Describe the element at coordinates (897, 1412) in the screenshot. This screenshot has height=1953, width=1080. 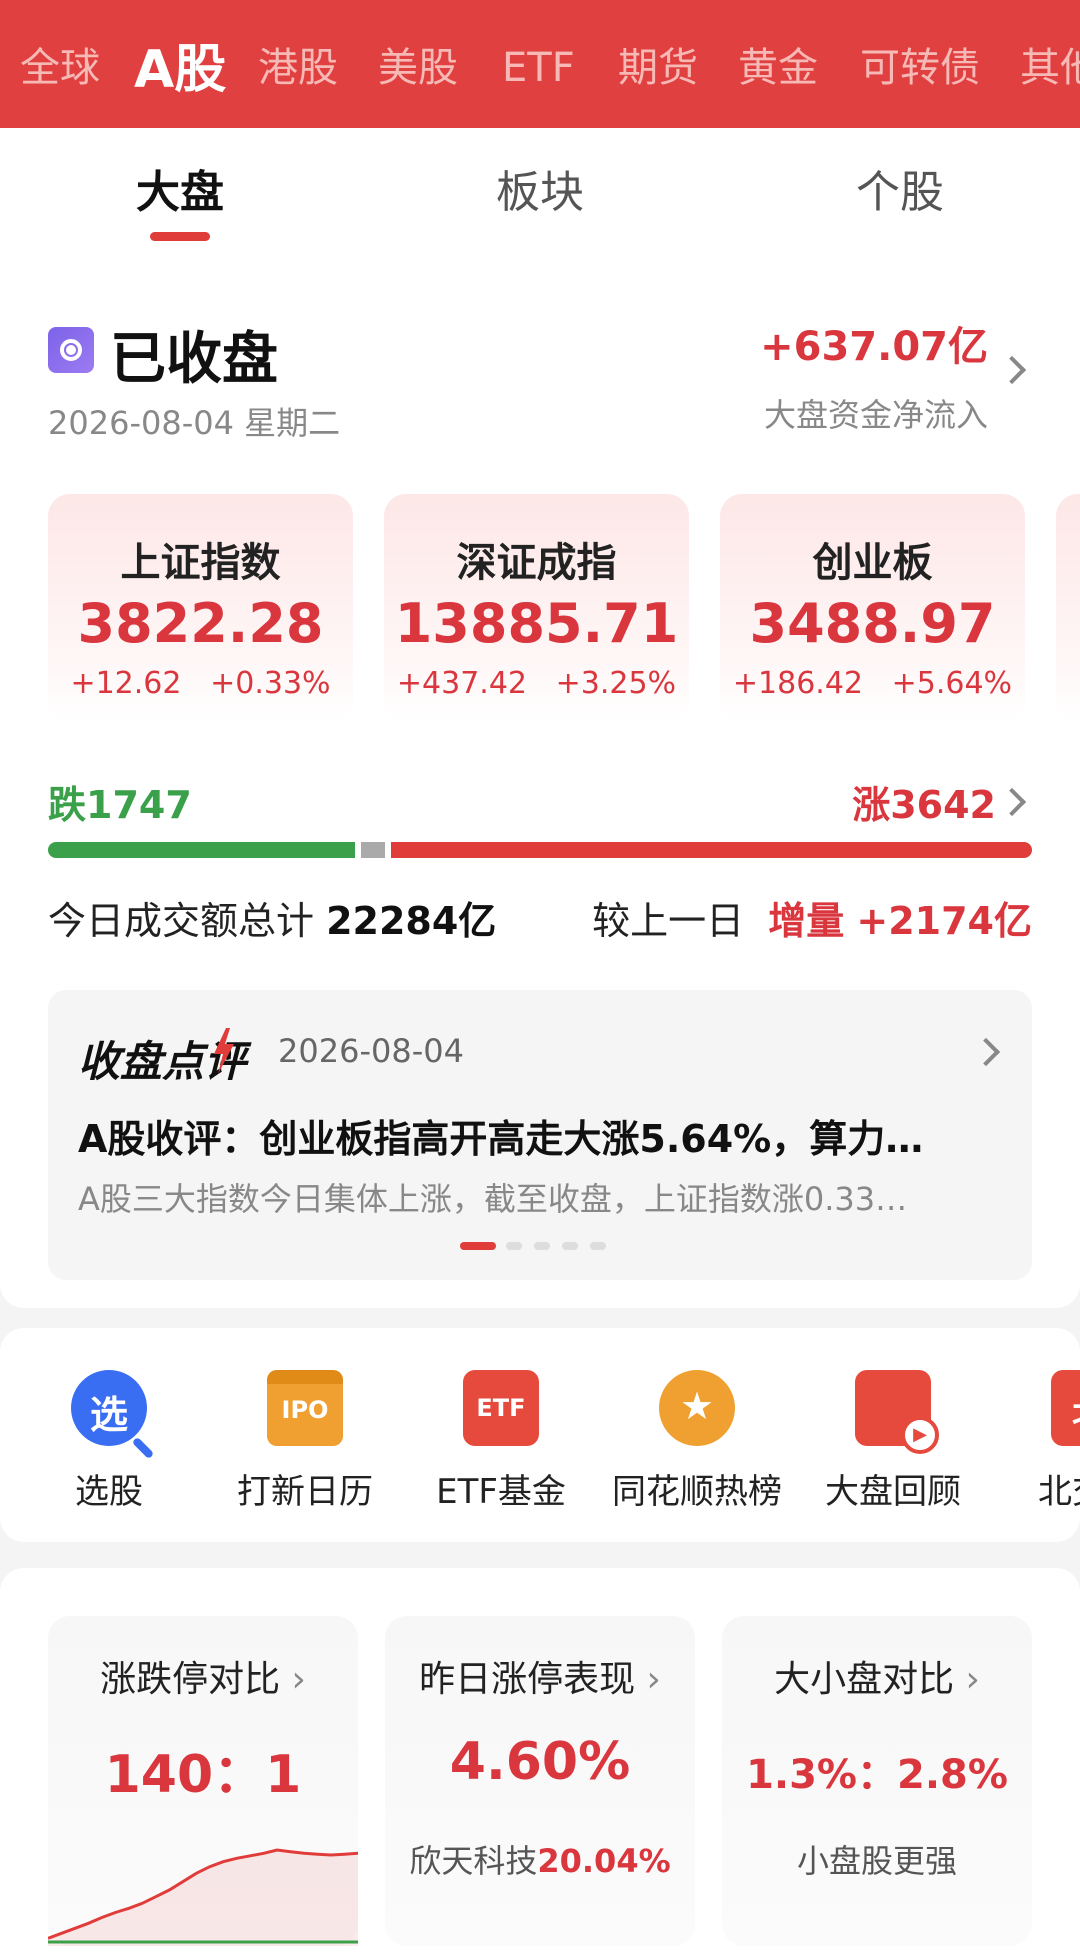
I see `replay-icon: ▶` at that location.